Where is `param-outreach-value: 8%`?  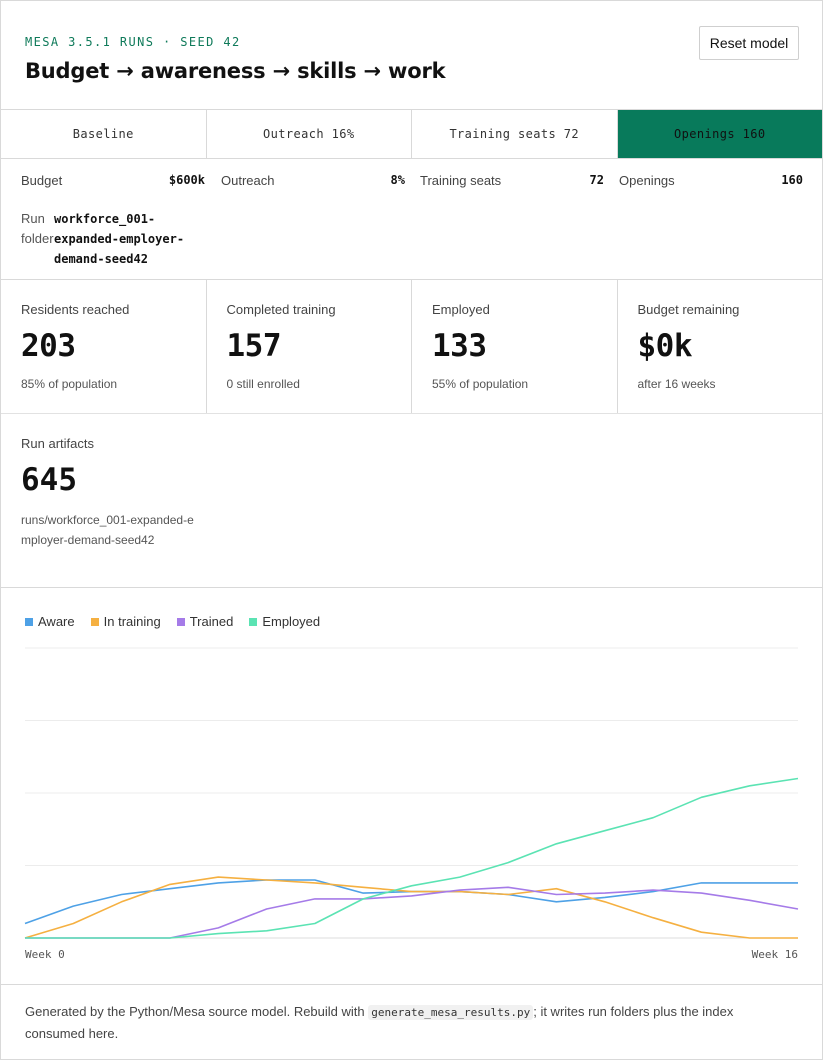 param-outreach-value: 8% is located at coordinates (397, 180).